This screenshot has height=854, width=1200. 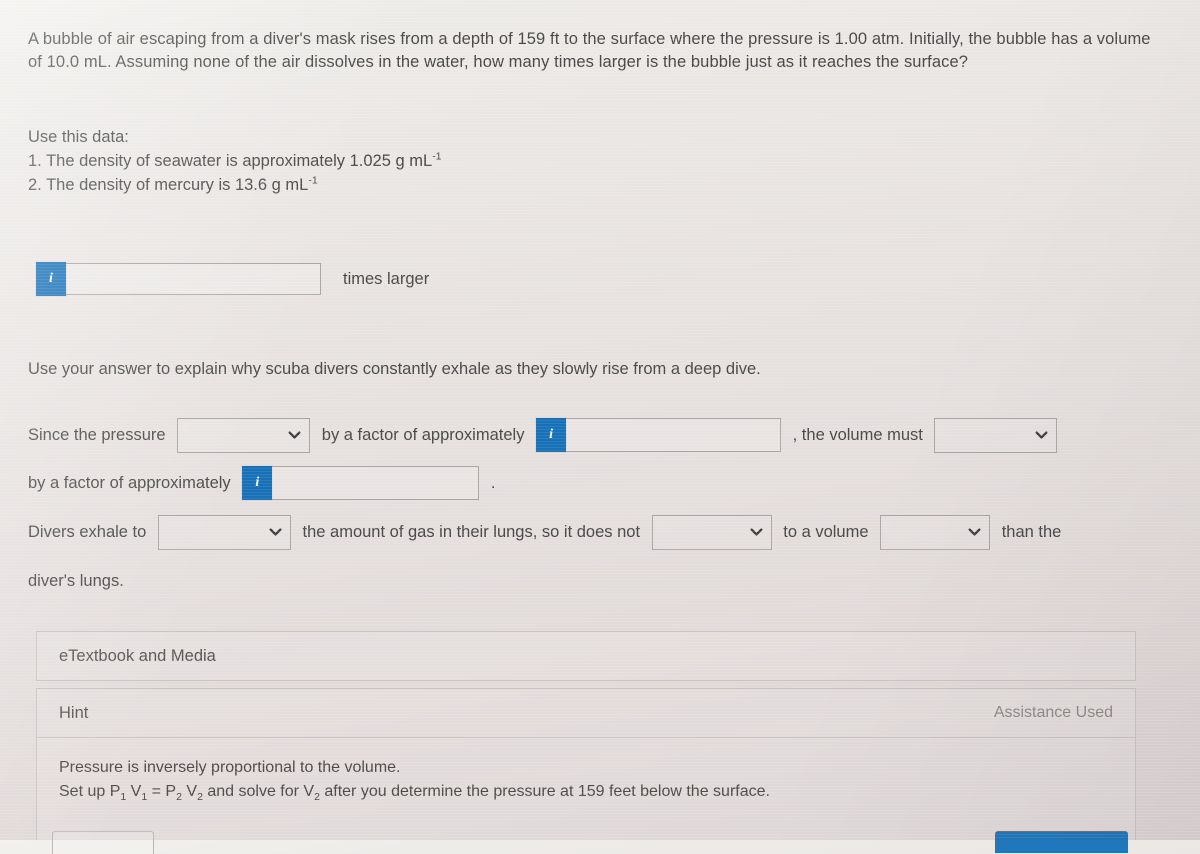 I want to click on data-heading: Use this data:, so click(x=78, y=137).